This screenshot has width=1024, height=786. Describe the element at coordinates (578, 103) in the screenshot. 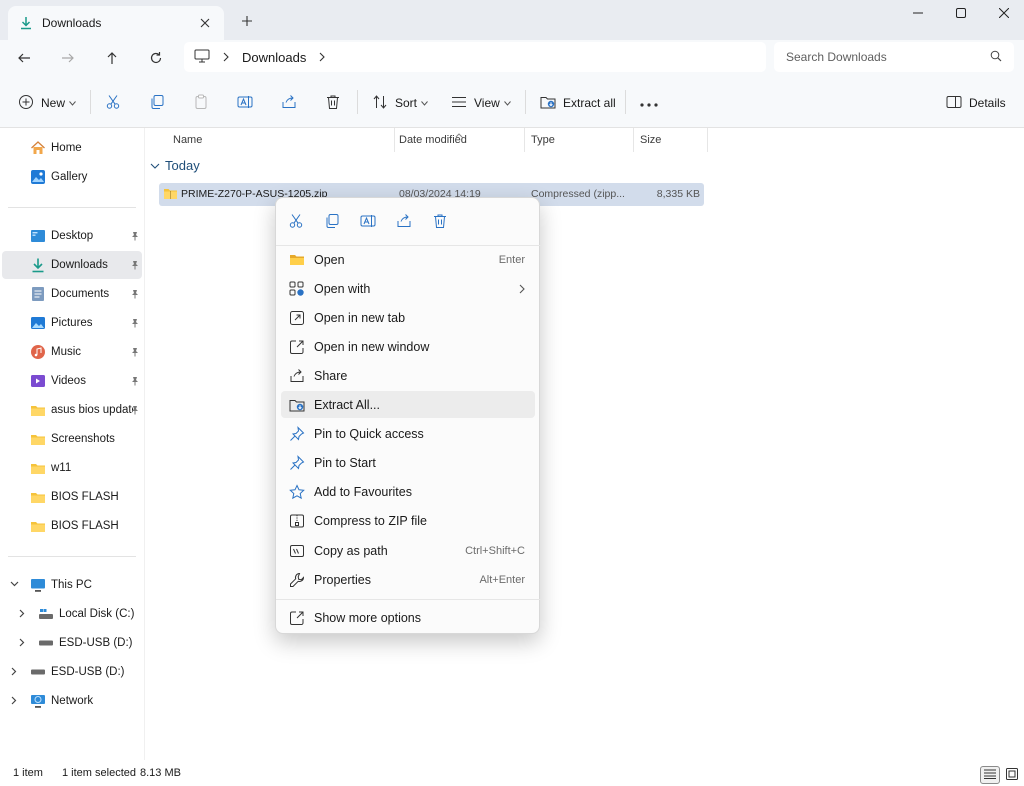

I see `extract-all-button: Extract all` at that location.